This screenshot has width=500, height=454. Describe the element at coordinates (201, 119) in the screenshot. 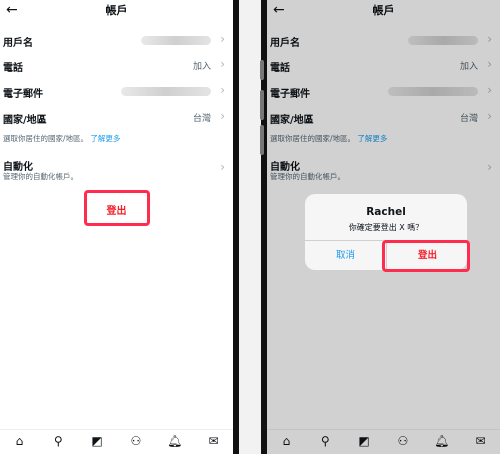

I see `row-value: 台灣` at that location.